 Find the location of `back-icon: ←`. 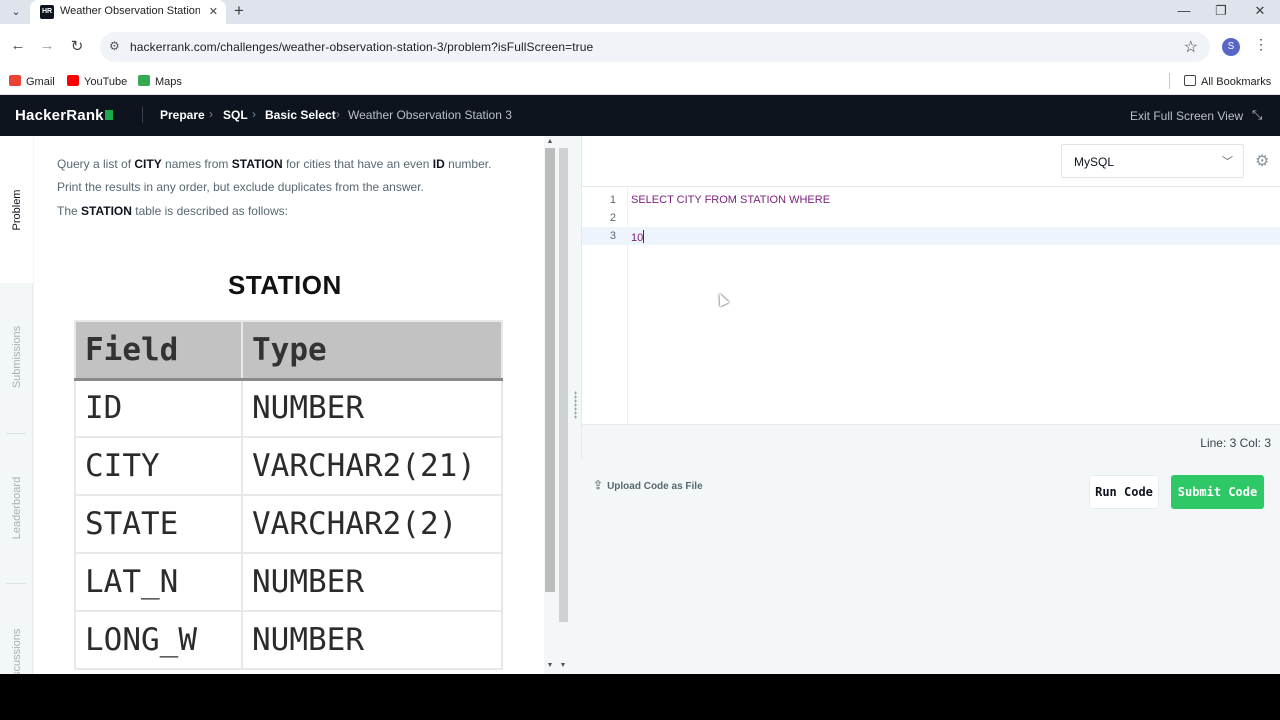

back-icon: ← is located at coordinates (18, 45).